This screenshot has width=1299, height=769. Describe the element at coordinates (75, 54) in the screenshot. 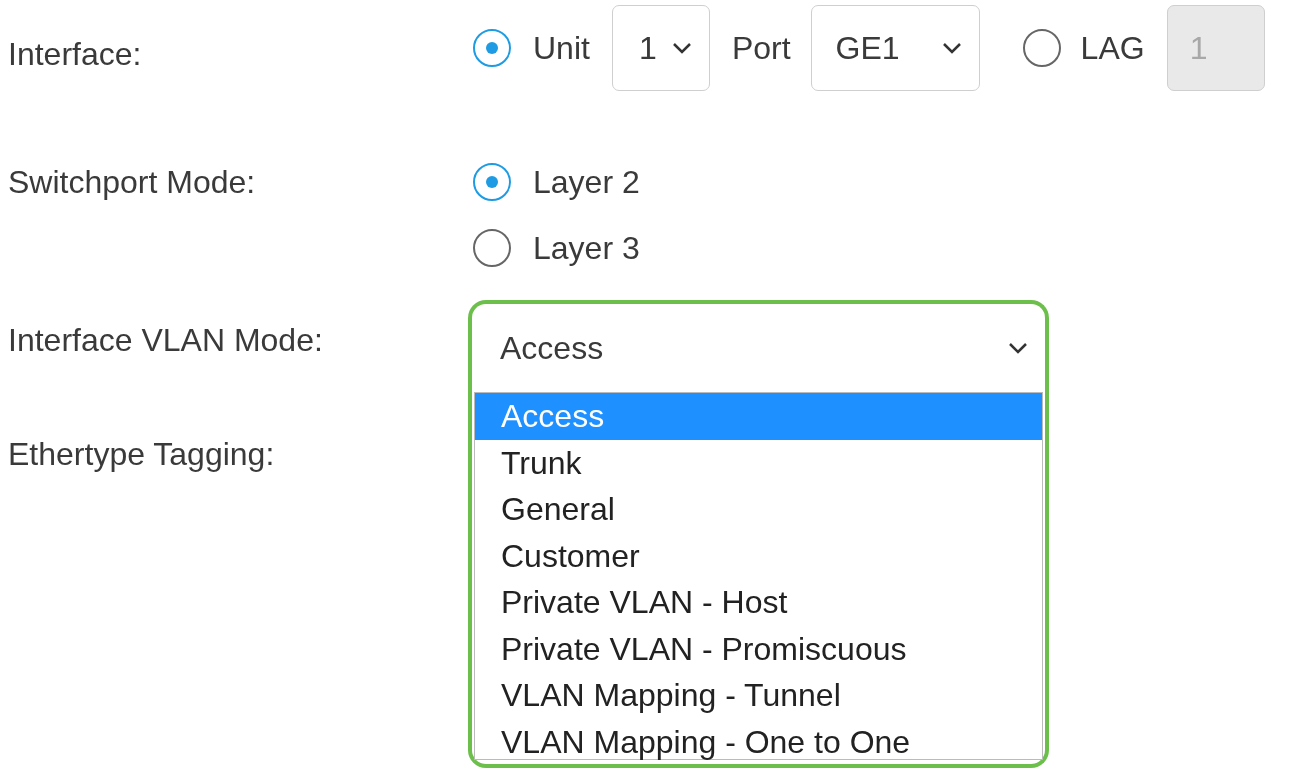

I see `field-label: Interface:` at that location.